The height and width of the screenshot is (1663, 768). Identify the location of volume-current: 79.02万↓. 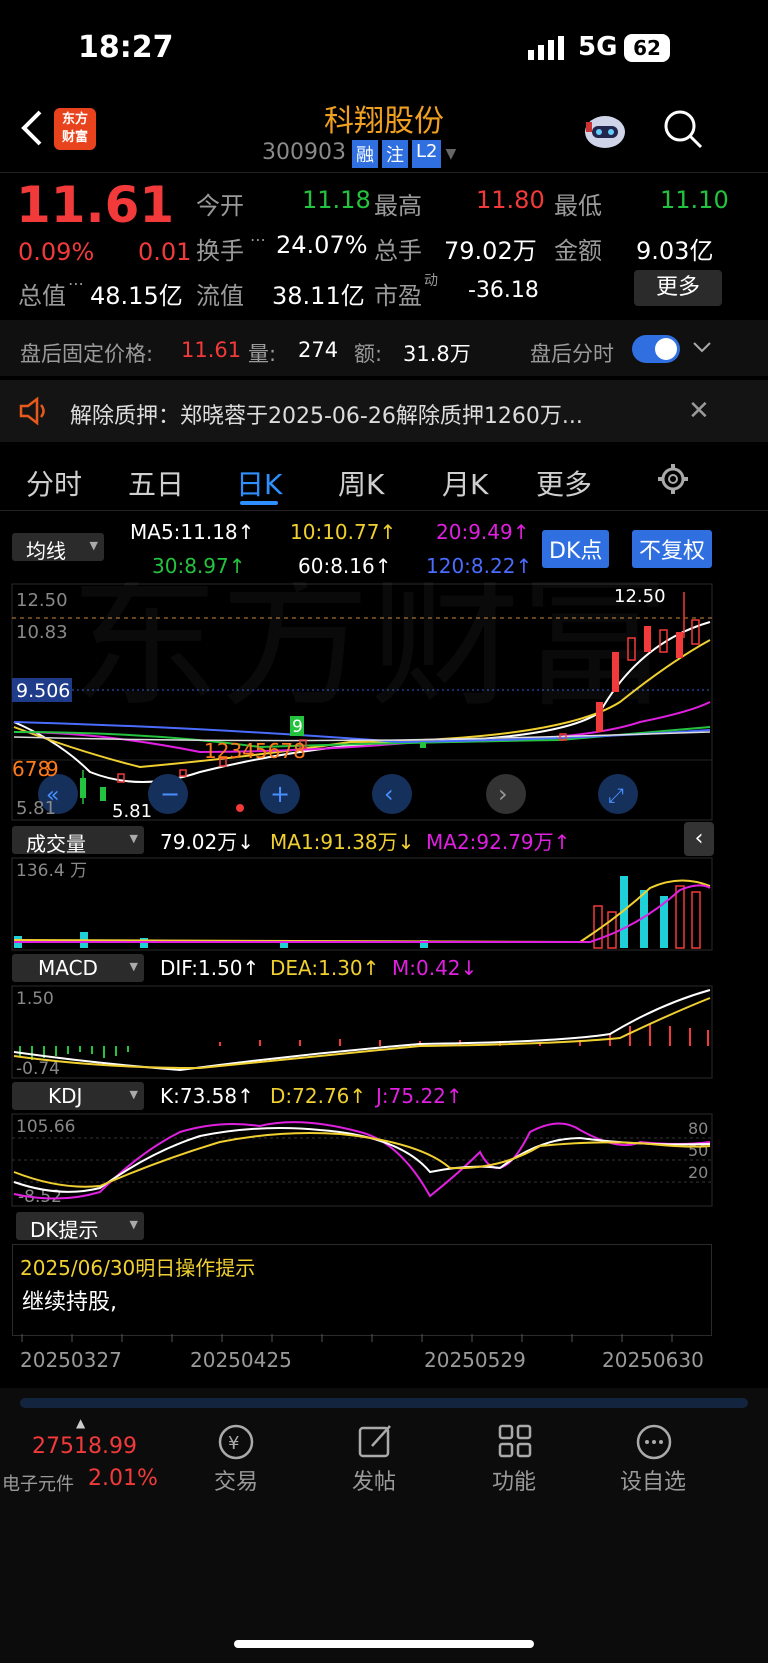
(207, 842).